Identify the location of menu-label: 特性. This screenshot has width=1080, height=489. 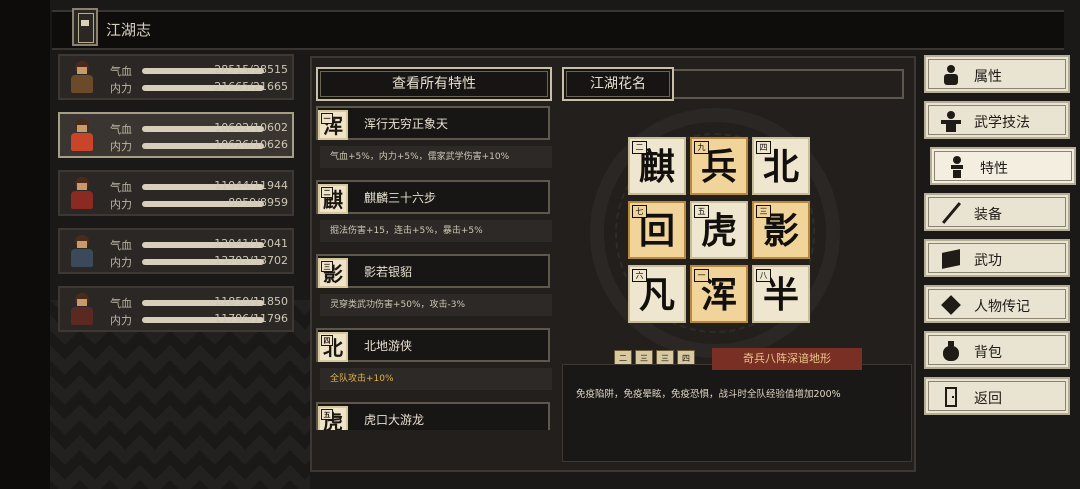
(994, 169).